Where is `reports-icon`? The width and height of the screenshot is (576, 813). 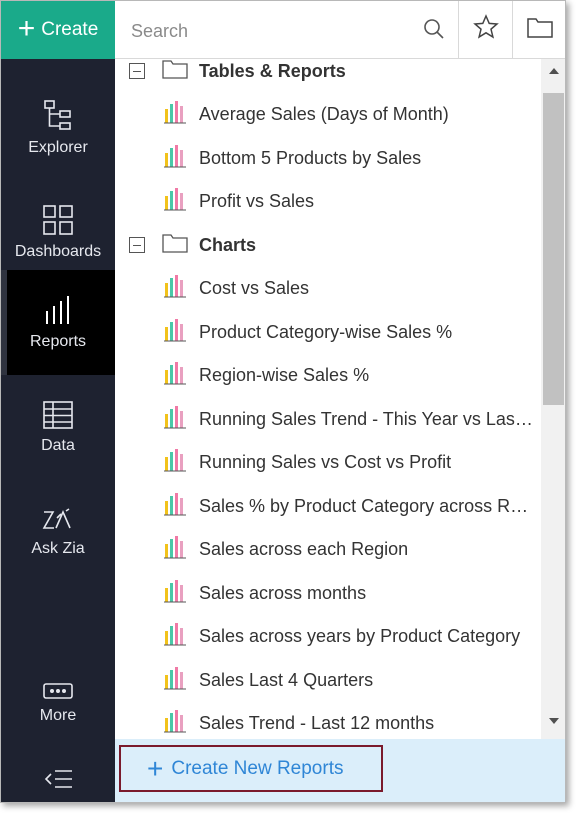
reports-icon is located at coordinates (58, 310).